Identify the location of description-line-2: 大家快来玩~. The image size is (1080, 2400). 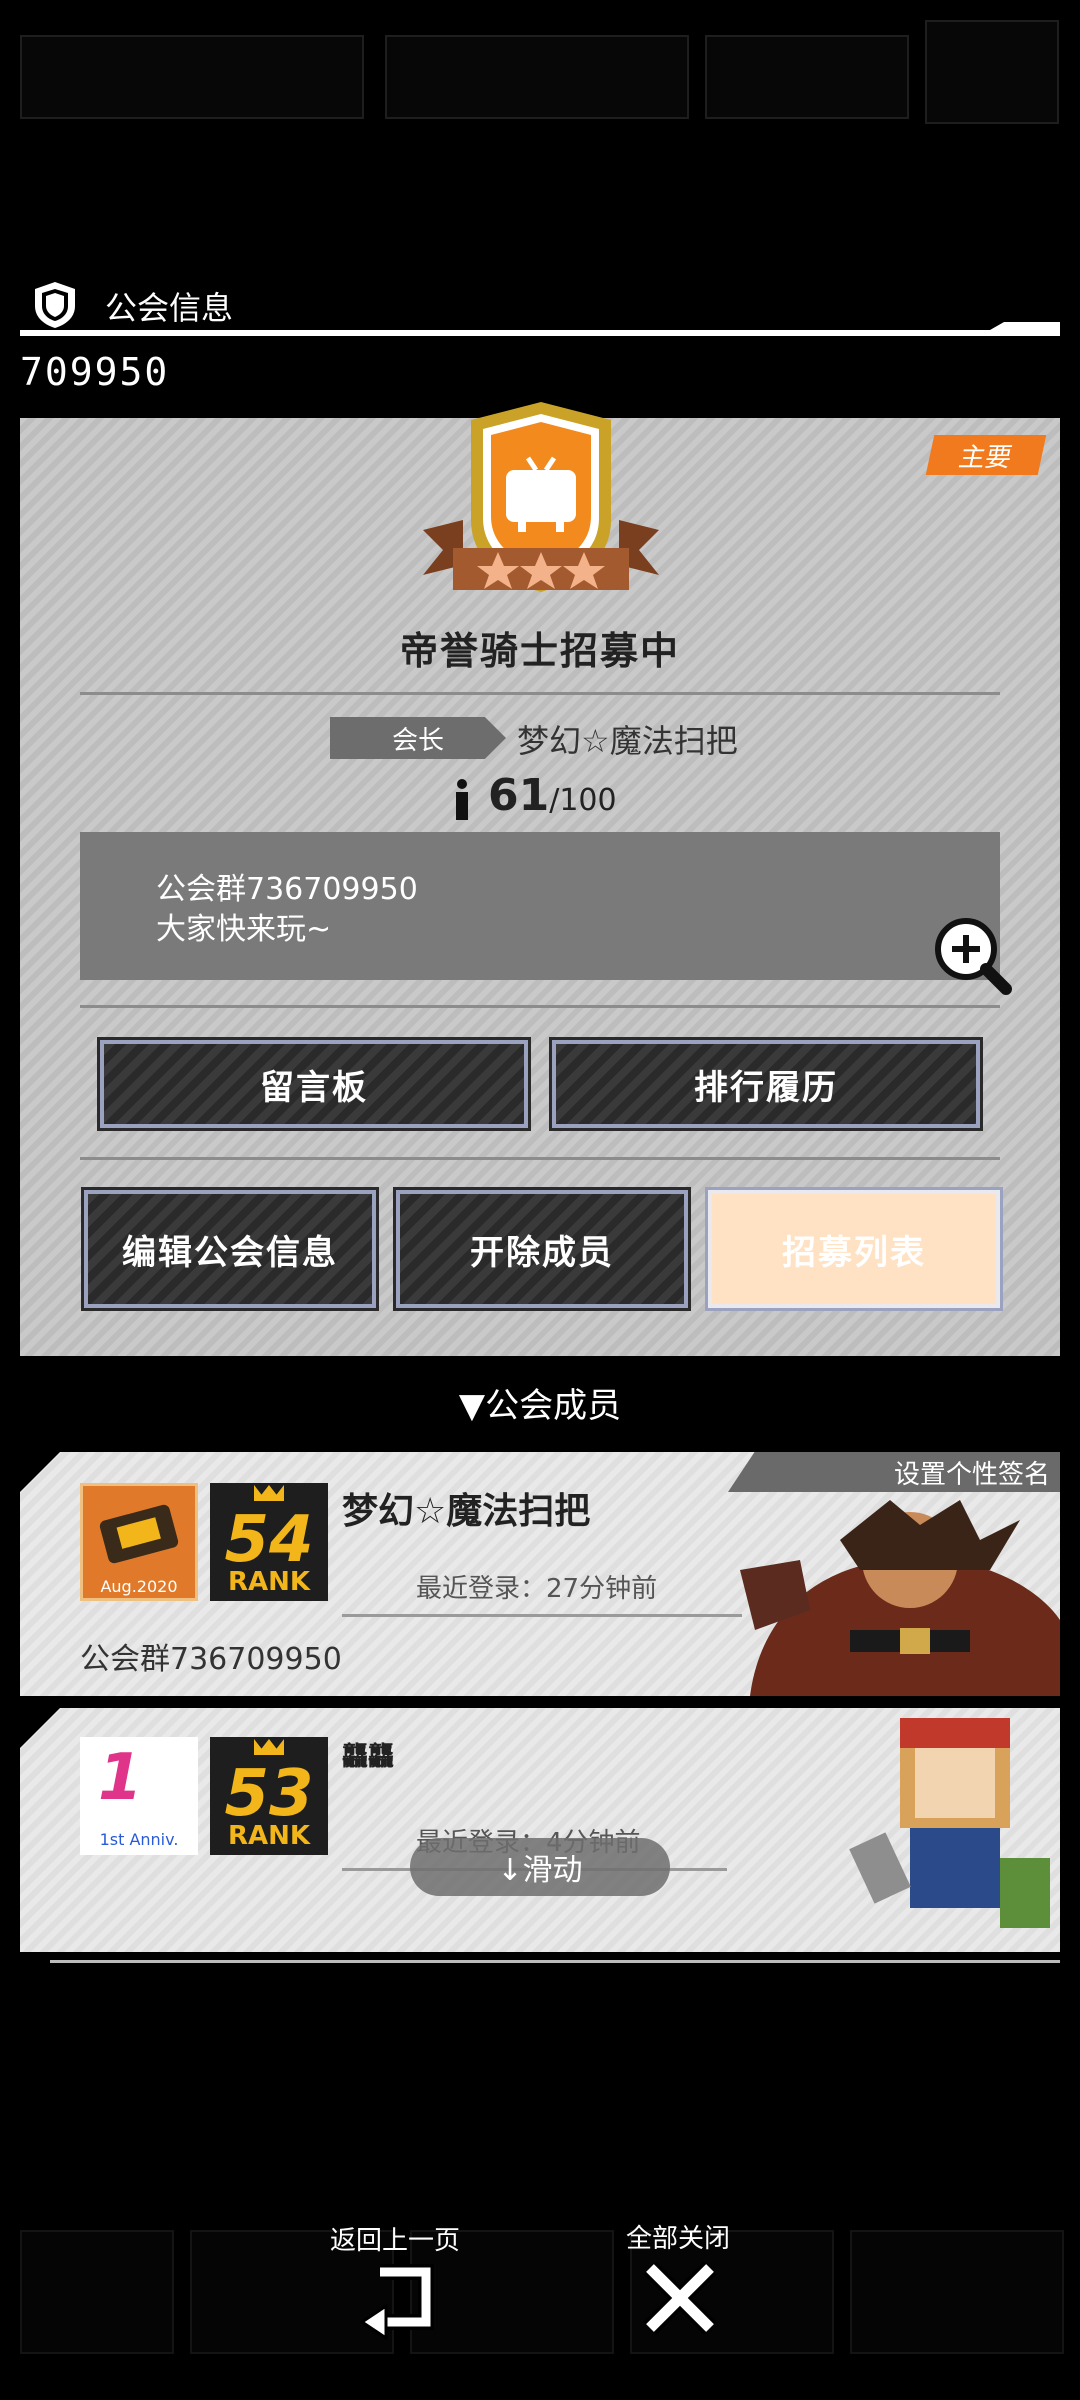
(244, 929).